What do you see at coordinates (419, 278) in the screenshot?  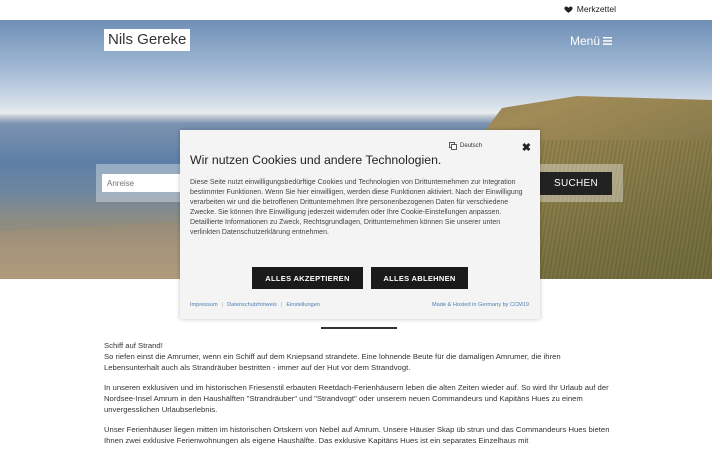 I see `reject-all-button: ALLES ABLEHNEN` at bounding box center [419, 278].